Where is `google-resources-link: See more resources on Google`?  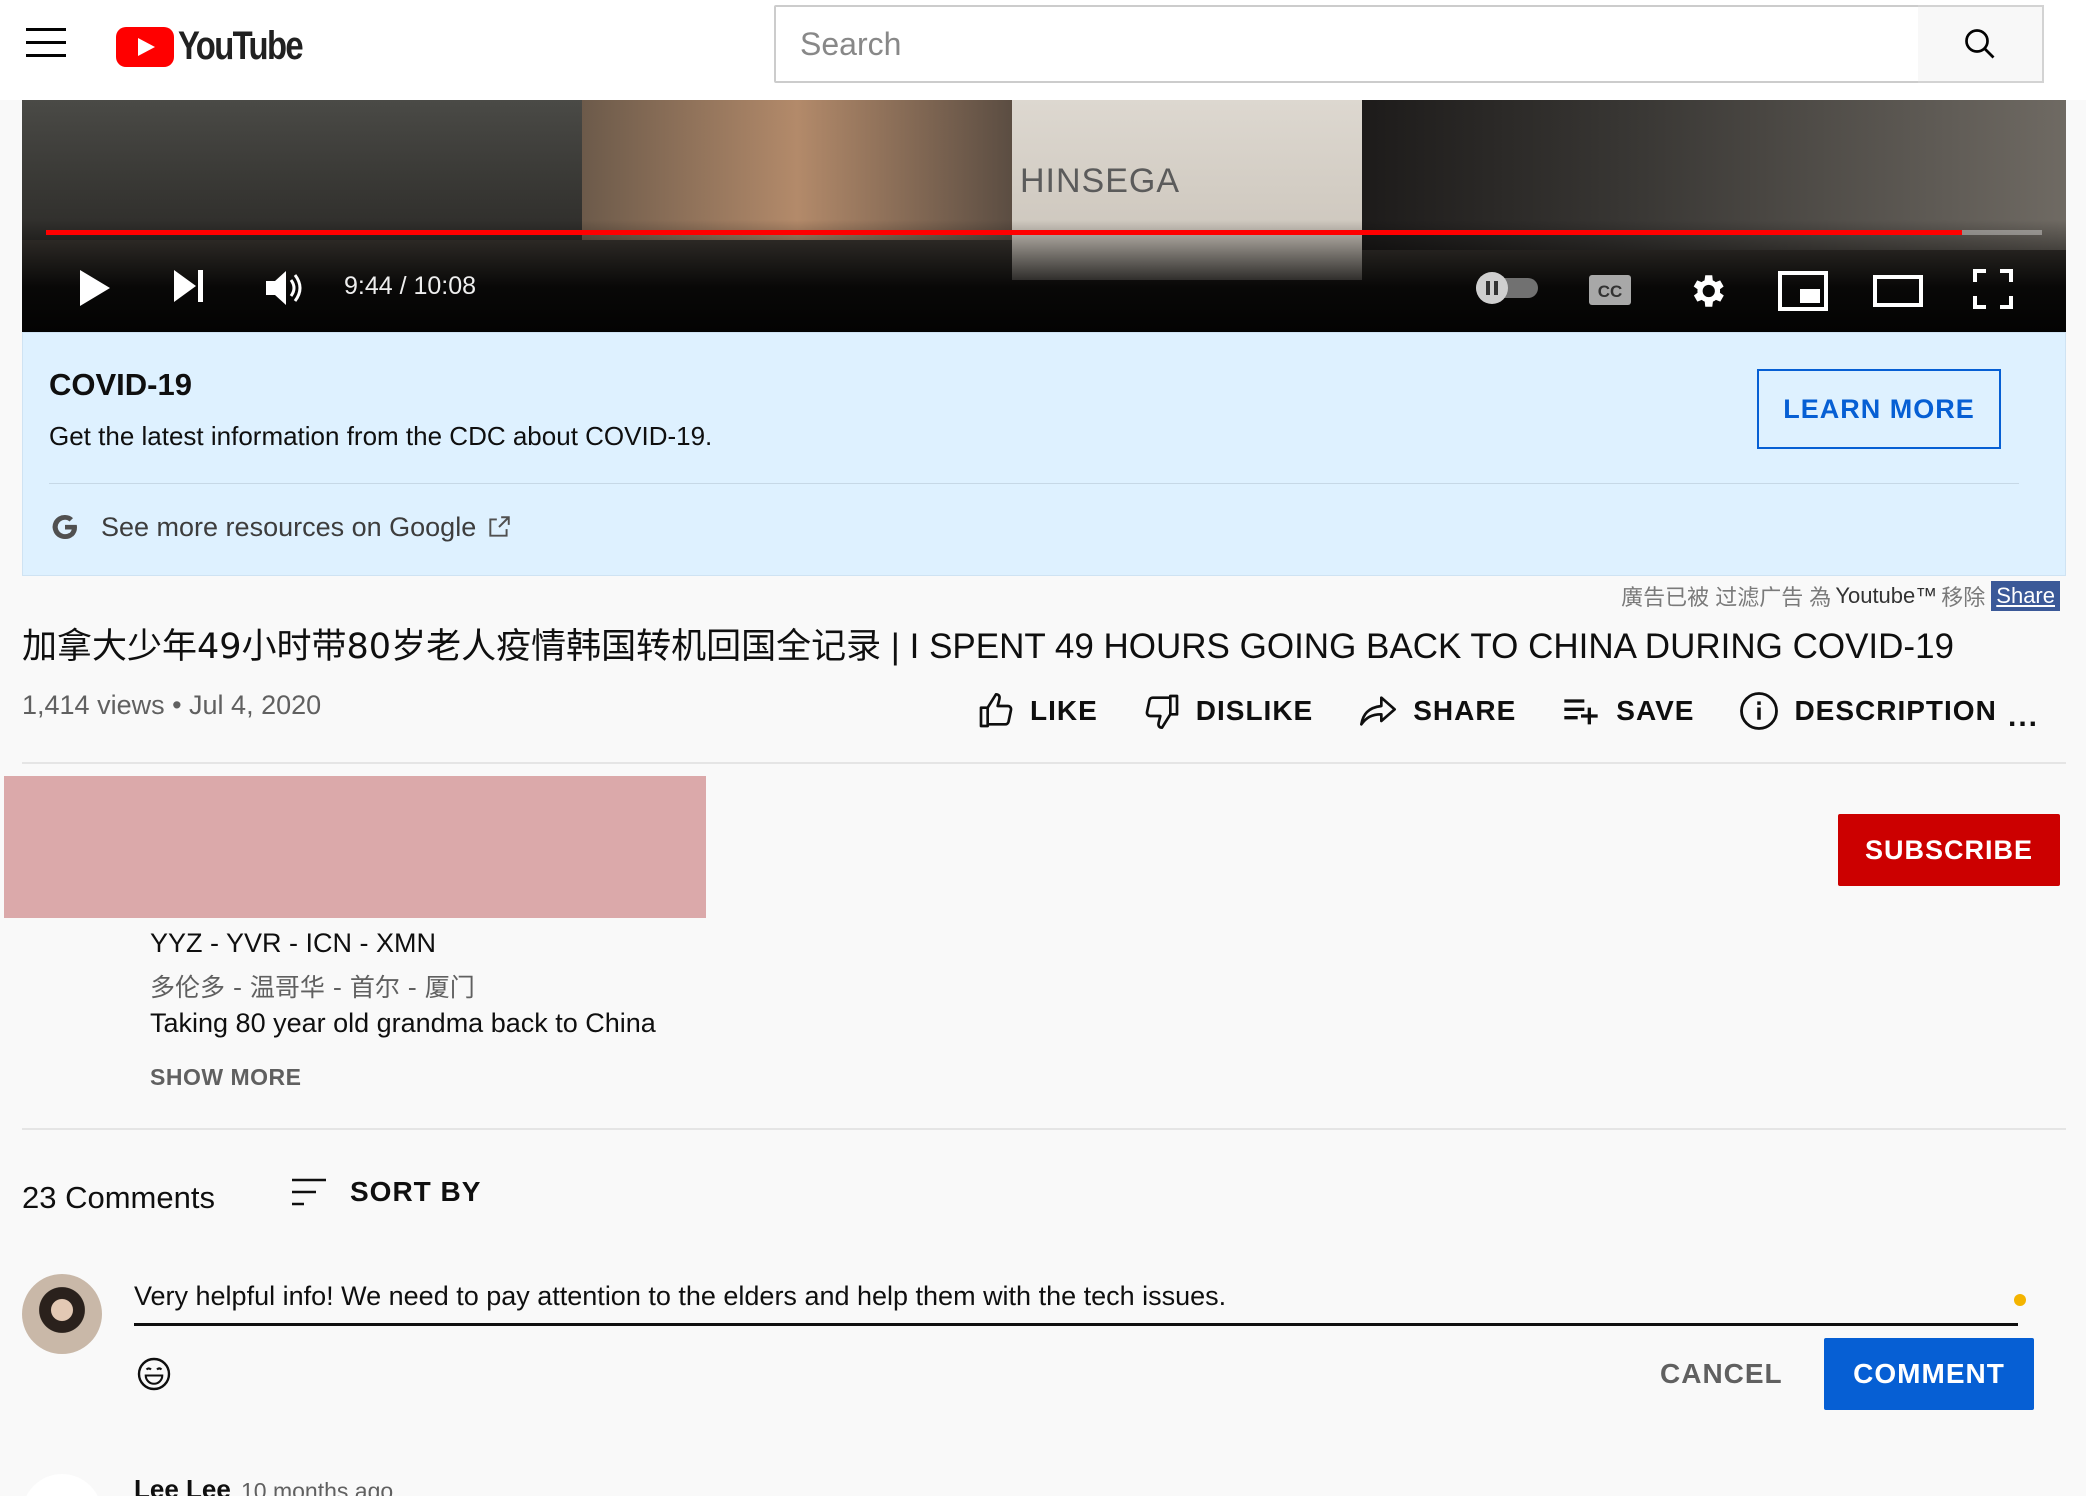
google-resources-link: See more resources on Google is located at coordinates (280, 527).